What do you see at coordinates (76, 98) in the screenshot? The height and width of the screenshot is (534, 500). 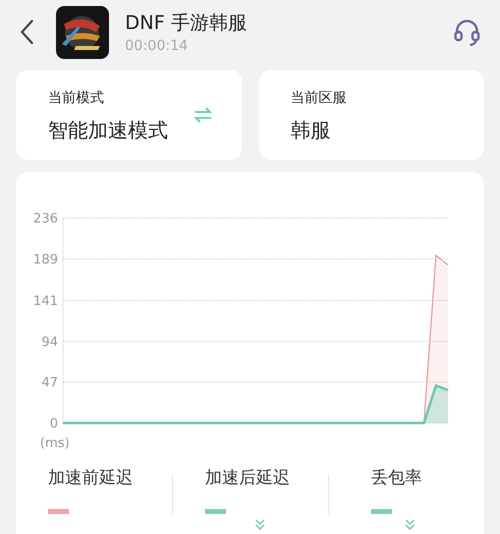 I see `card-label: 当前模式` at bounding box center [76, 98].